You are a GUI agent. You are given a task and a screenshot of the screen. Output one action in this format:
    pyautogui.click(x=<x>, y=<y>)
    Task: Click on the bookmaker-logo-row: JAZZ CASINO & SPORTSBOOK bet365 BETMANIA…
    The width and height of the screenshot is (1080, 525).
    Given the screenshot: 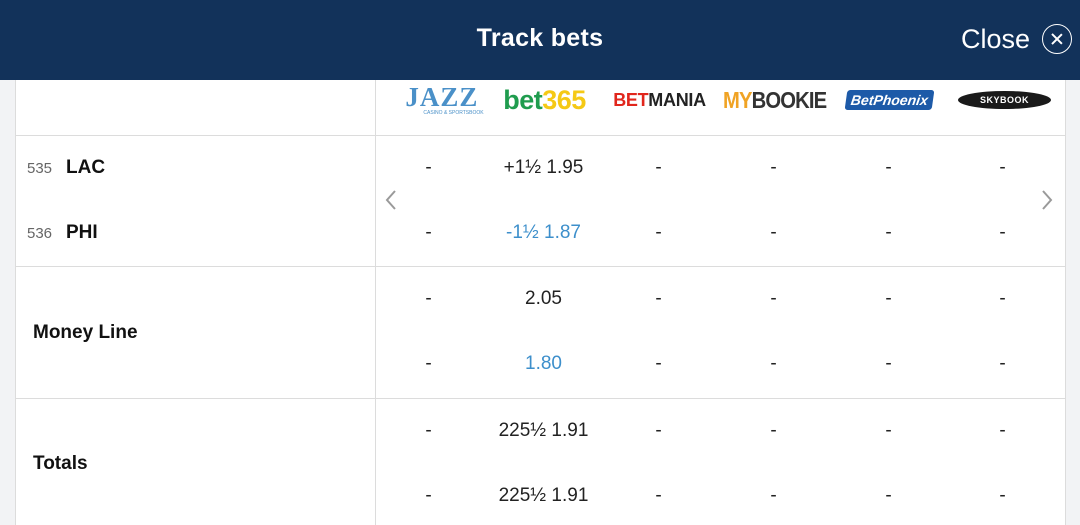 What is the action you would take?
    pyautogui.click(x=540, y=108)
    